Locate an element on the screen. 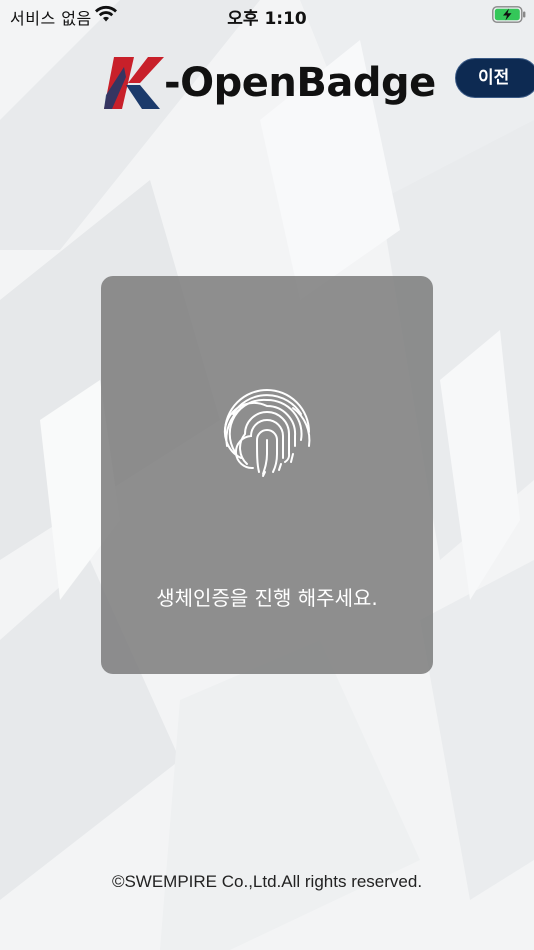  status-bar: 서비스 없음 오후 1:10 is located at coordinates (267, 15).